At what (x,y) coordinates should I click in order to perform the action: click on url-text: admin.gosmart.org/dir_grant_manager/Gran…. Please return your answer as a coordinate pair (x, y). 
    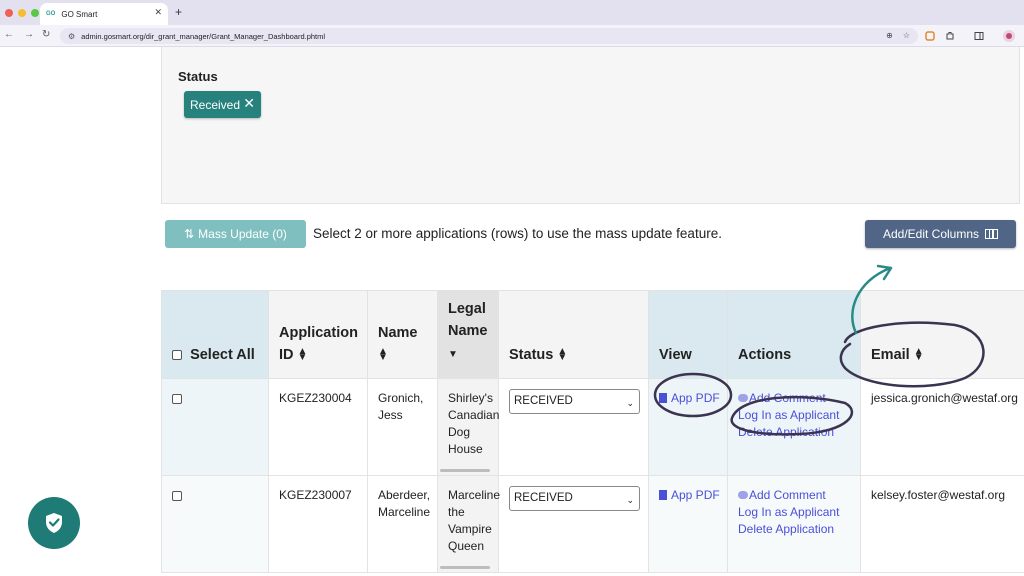
    Looking at the image, I should click on (203, 36).